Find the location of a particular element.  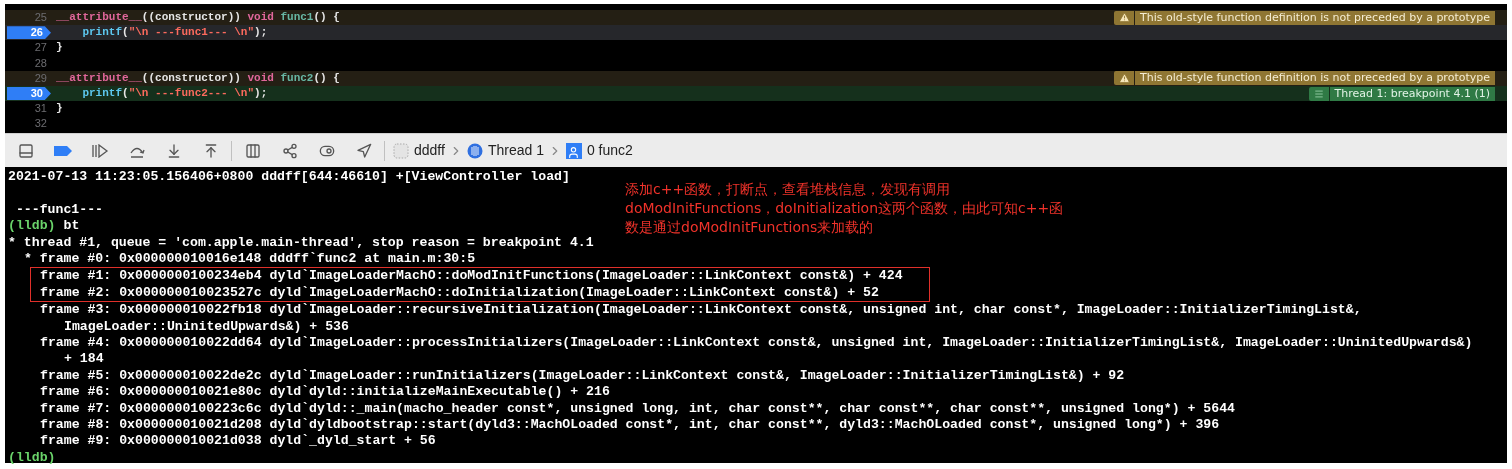

breadcrumb-item: Thread 1 is located at coordinates (515, 150).